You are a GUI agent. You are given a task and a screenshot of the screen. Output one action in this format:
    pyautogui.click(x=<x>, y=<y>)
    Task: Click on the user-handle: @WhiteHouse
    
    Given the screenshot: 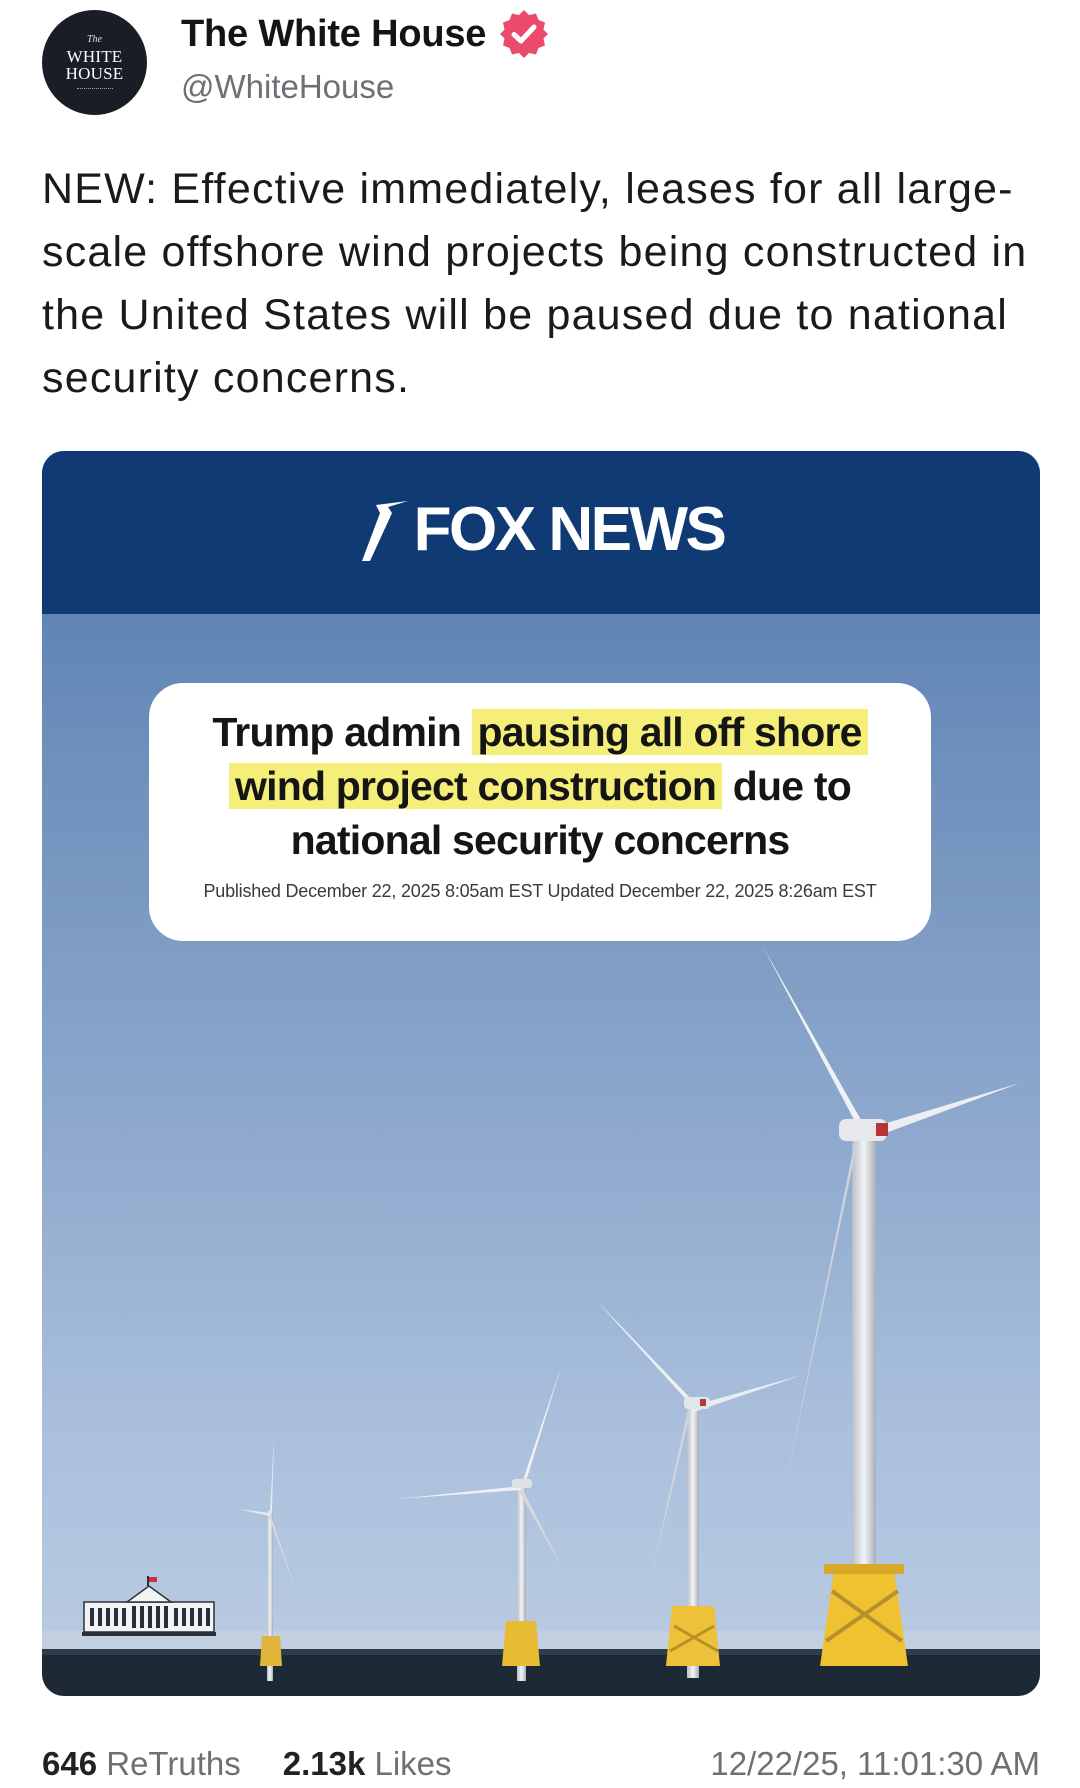 What is the action you would take?
    pyautogui.click(x=287, y=87)
    